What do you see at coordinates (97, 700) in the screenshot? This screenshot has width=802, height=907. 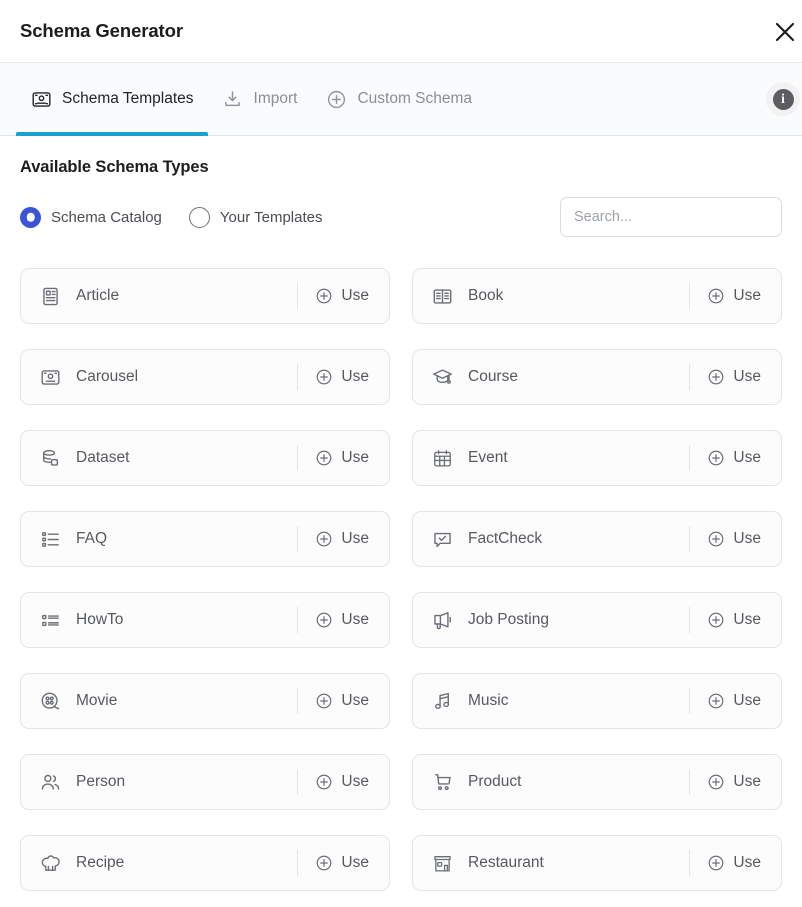 I see `schema-card-label: Movie` at bounding box center [97, 700].